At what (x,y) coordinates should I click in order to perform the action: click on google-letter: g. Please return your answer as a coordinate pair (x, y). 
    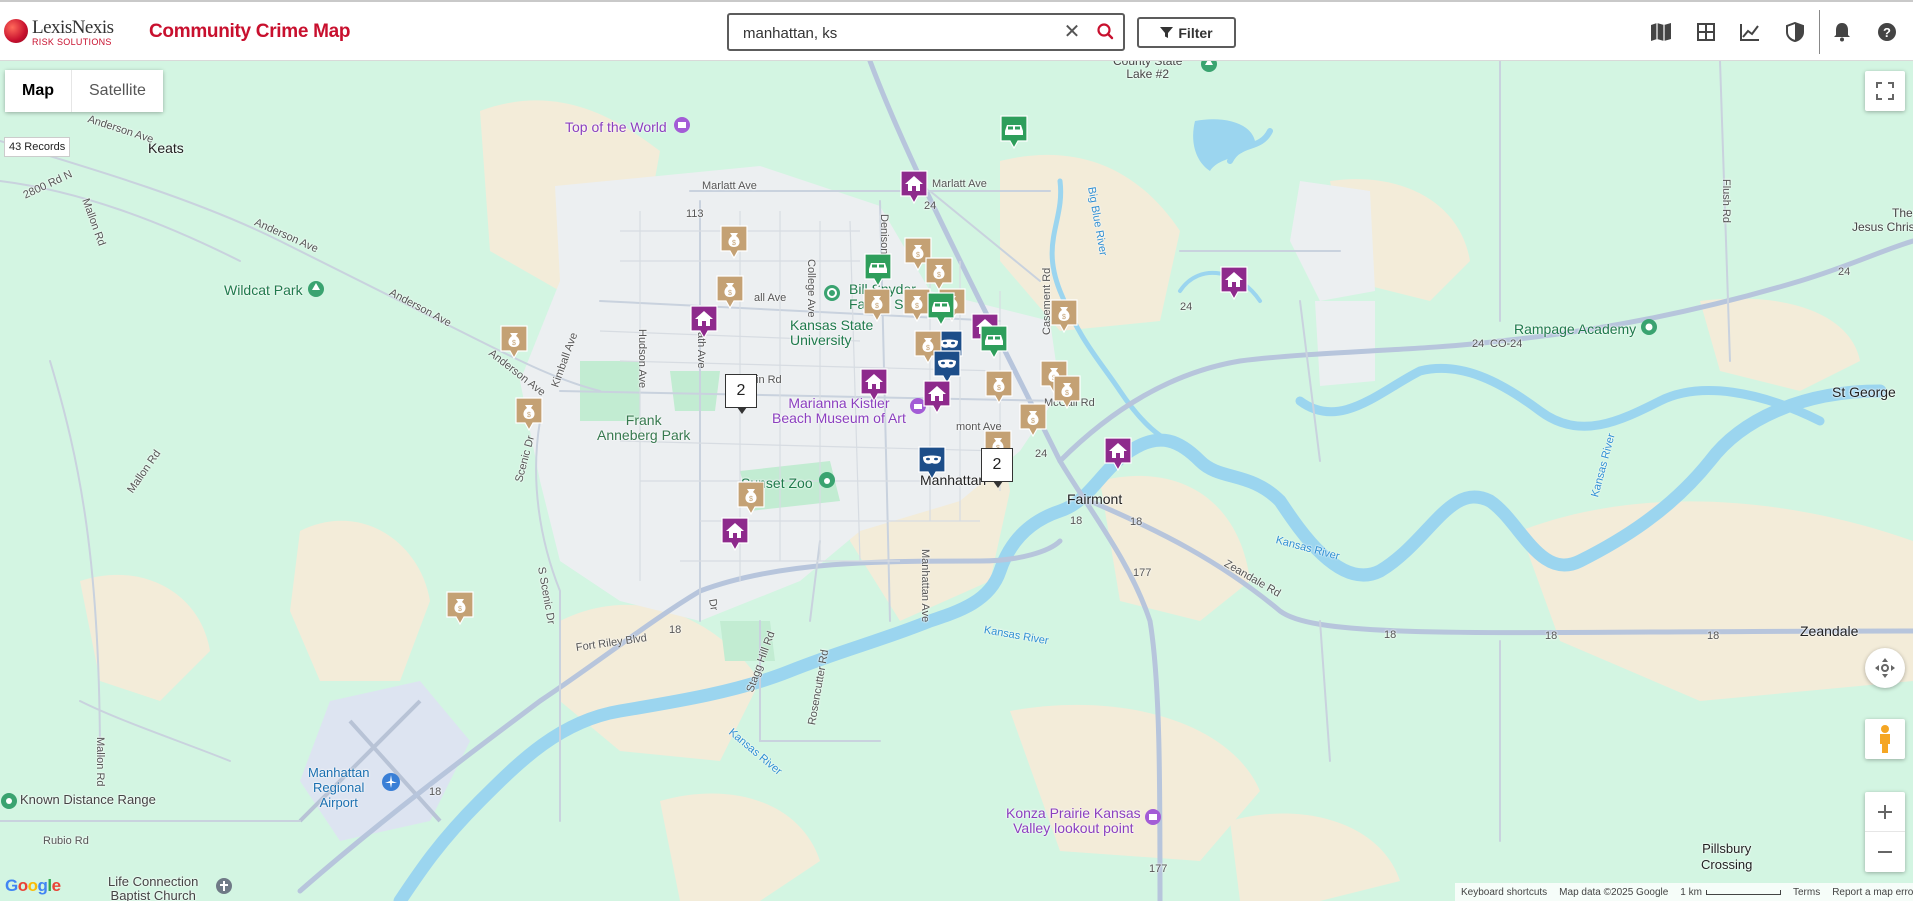
    Looking at the image, I should click on (43, 885).